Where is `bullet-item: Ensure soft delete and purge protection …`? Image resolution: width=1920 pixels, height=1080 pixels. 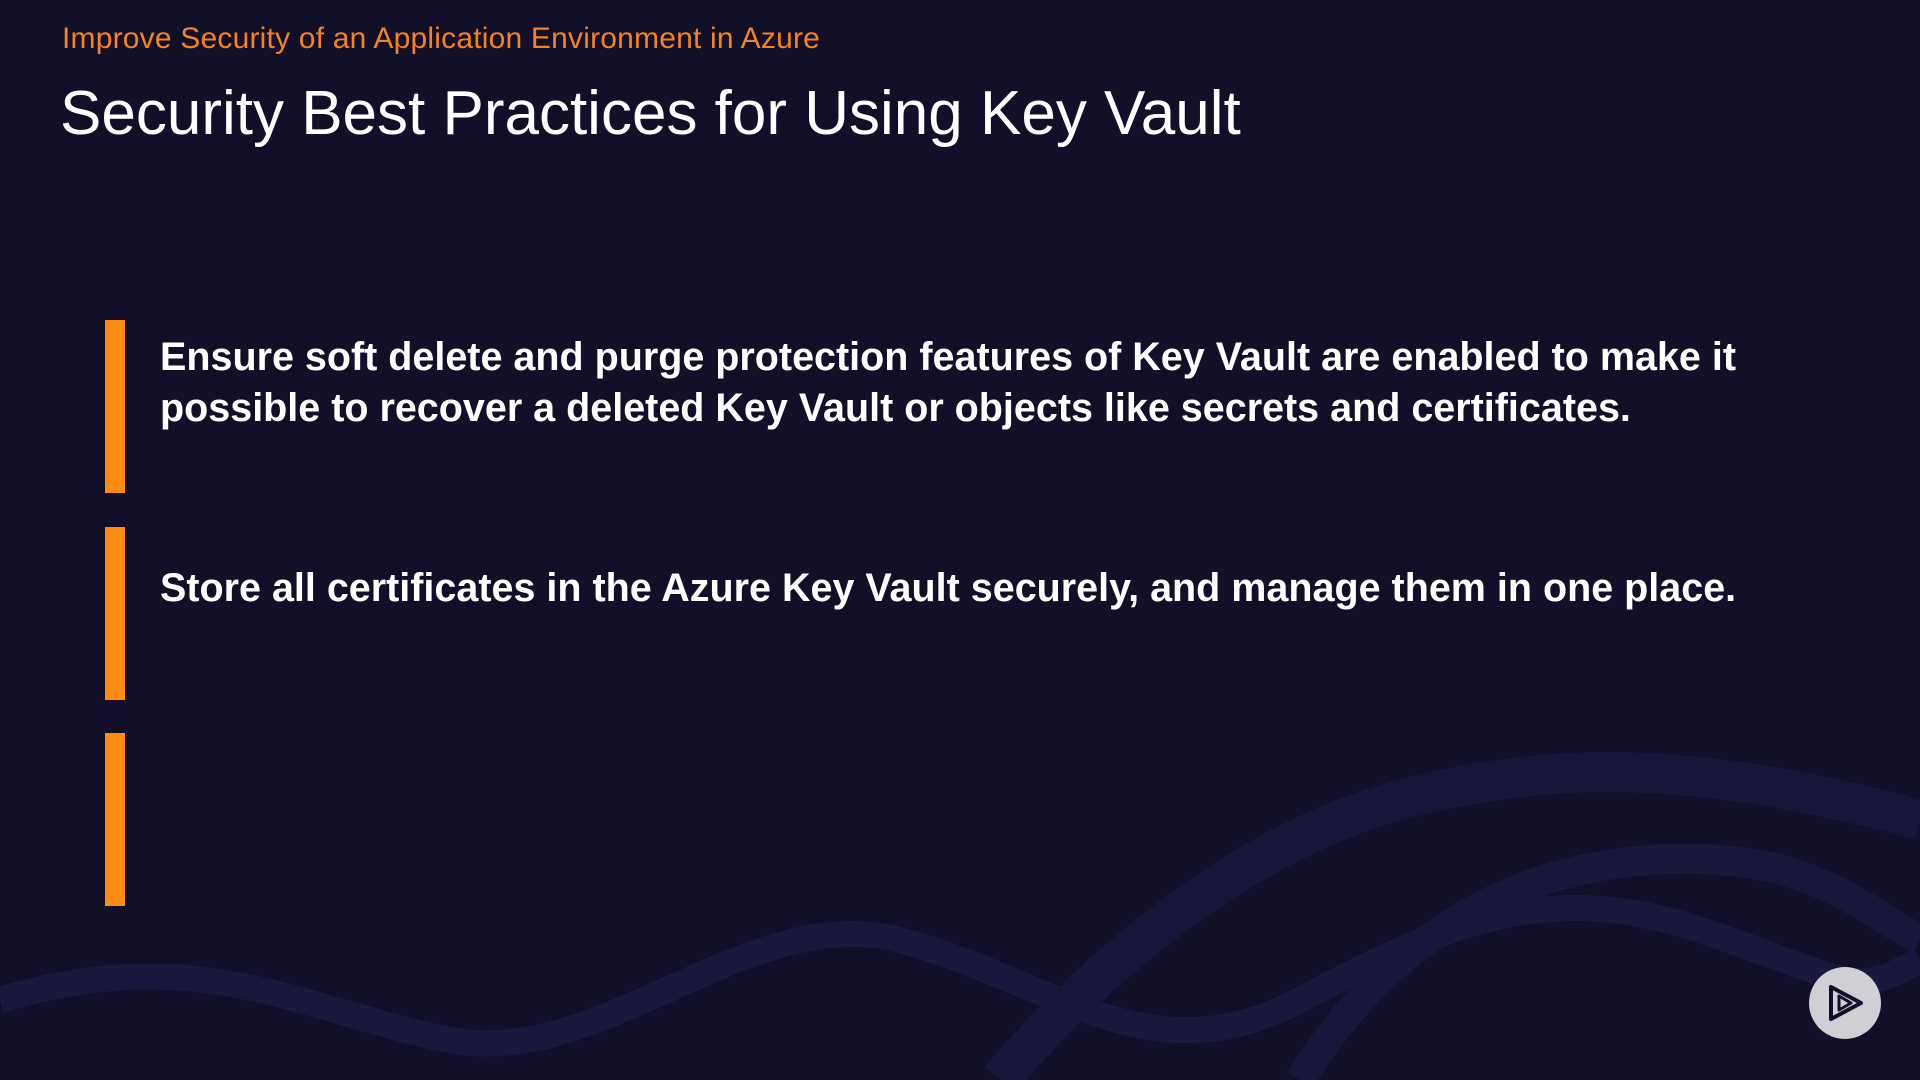 bullet-item: Ensure soft delete and purge protection … is located at coordinates (945, 406).